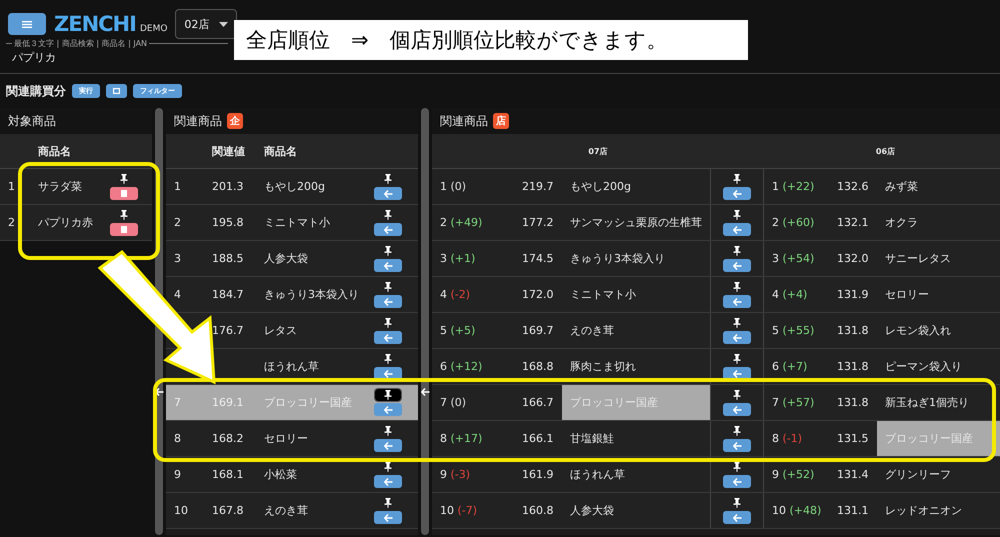 This screenshot has width=1000, height=537. What do you see at coordinates (280, 151) in the screenshot?
I see `column-header: 商品名` at bounding box center [280, 151].